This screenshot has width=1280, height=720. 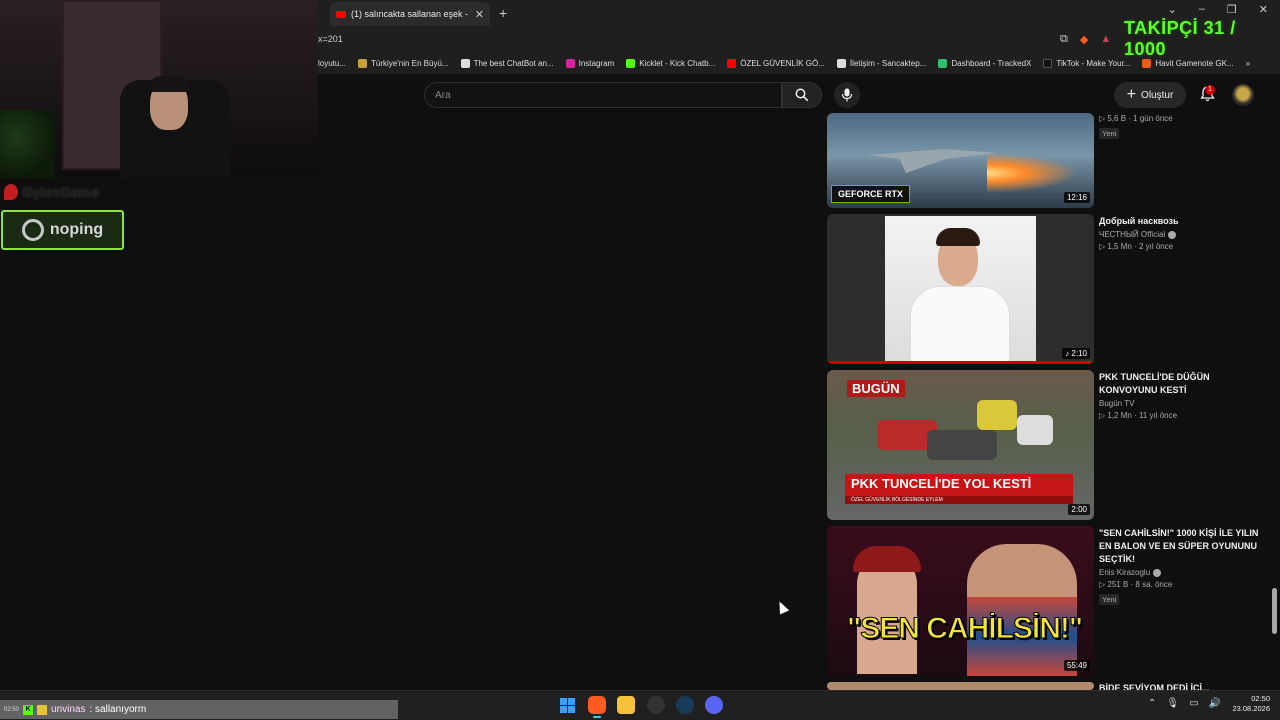 What do you see at coordinates (714, 705) in the screenshot?
I see `discord-icon` at bounding box center [714, 705].